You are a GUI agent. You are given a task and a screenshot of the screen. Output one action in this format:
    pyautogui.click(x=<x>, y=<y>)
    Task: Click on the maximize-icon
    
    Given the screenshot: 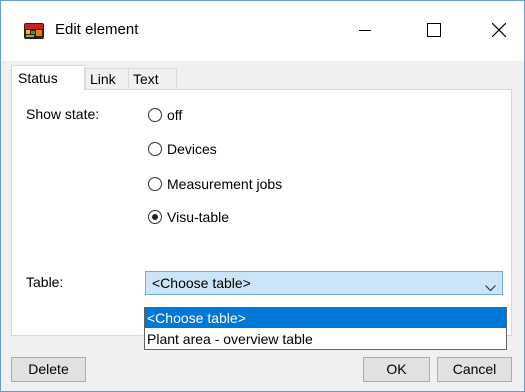 What is the action you would take?
    pyautogui.click(x=434, y=31)
    